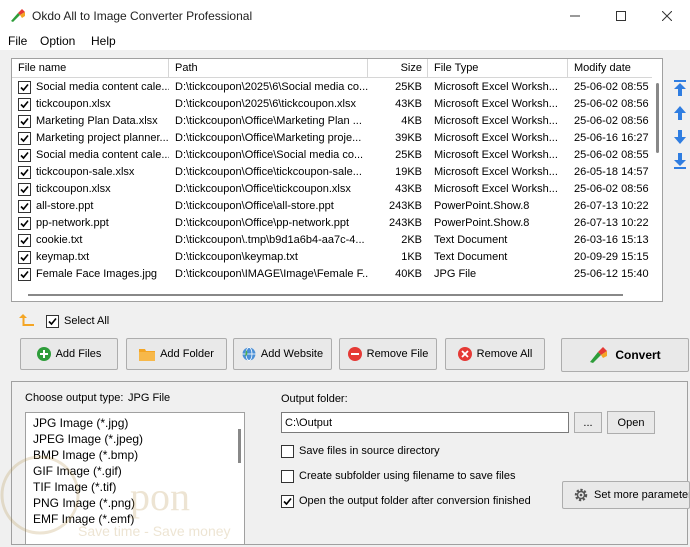 This screenshot has height=547, width=690. I want to click on output-type-item: EMF Image (*.emf), so click(83, 519).